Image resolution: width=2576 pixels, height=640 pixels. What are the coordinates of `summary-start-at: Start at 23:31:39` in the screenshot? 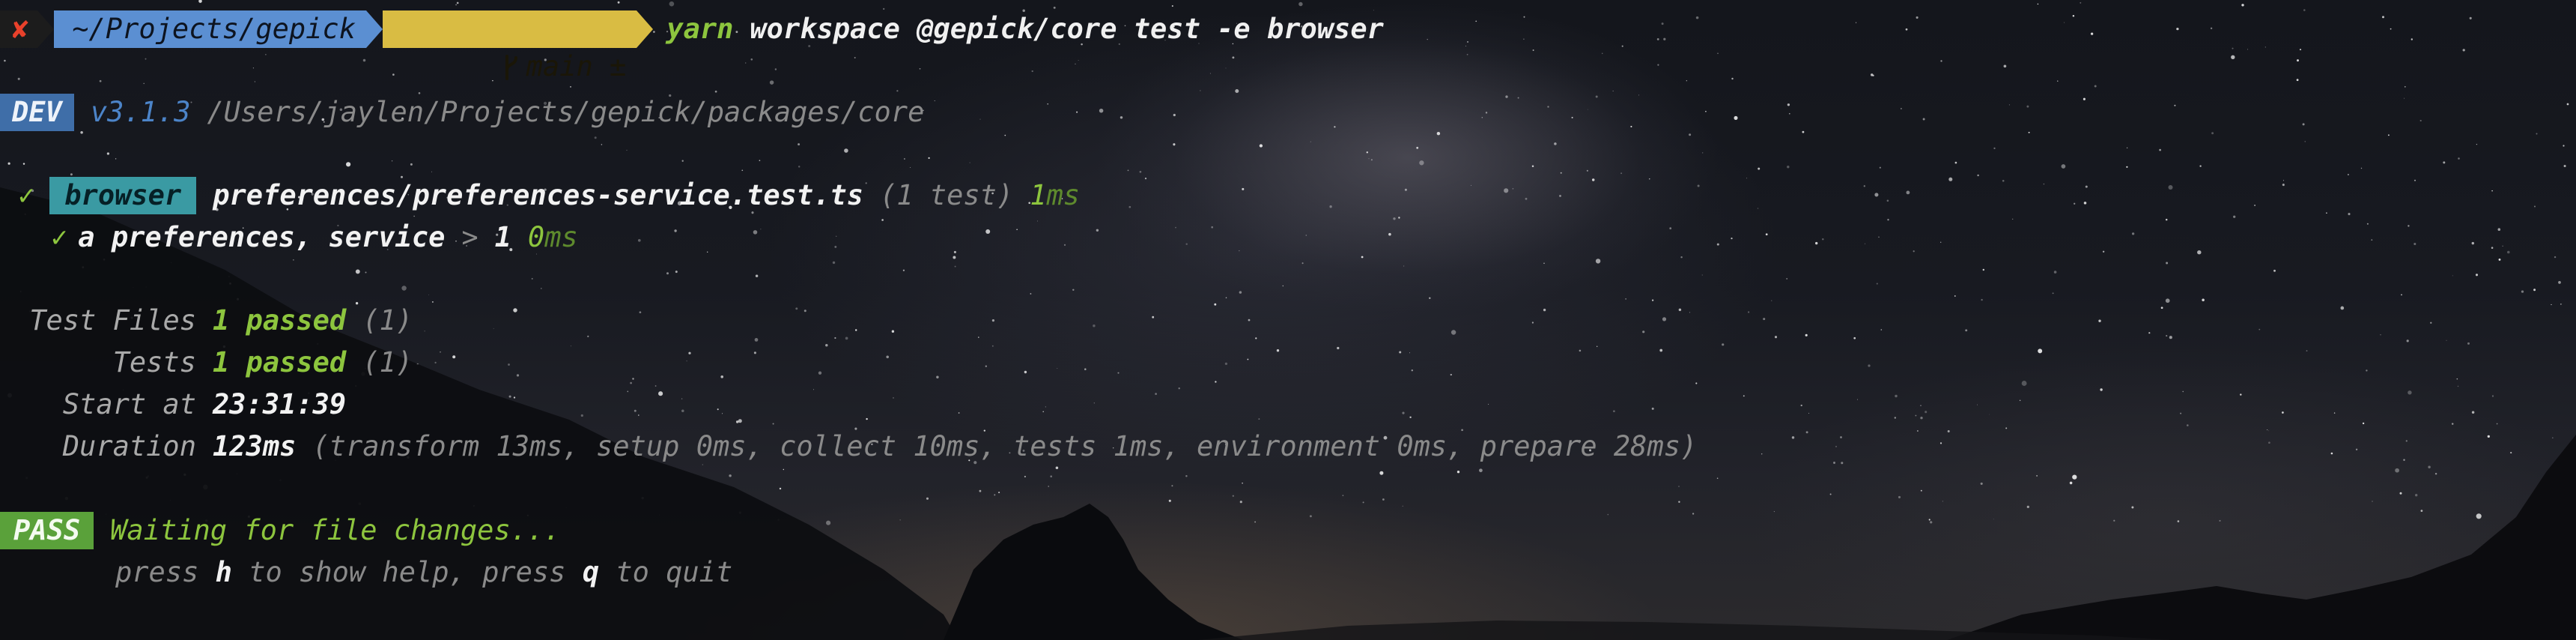 It's located at (173, 405).